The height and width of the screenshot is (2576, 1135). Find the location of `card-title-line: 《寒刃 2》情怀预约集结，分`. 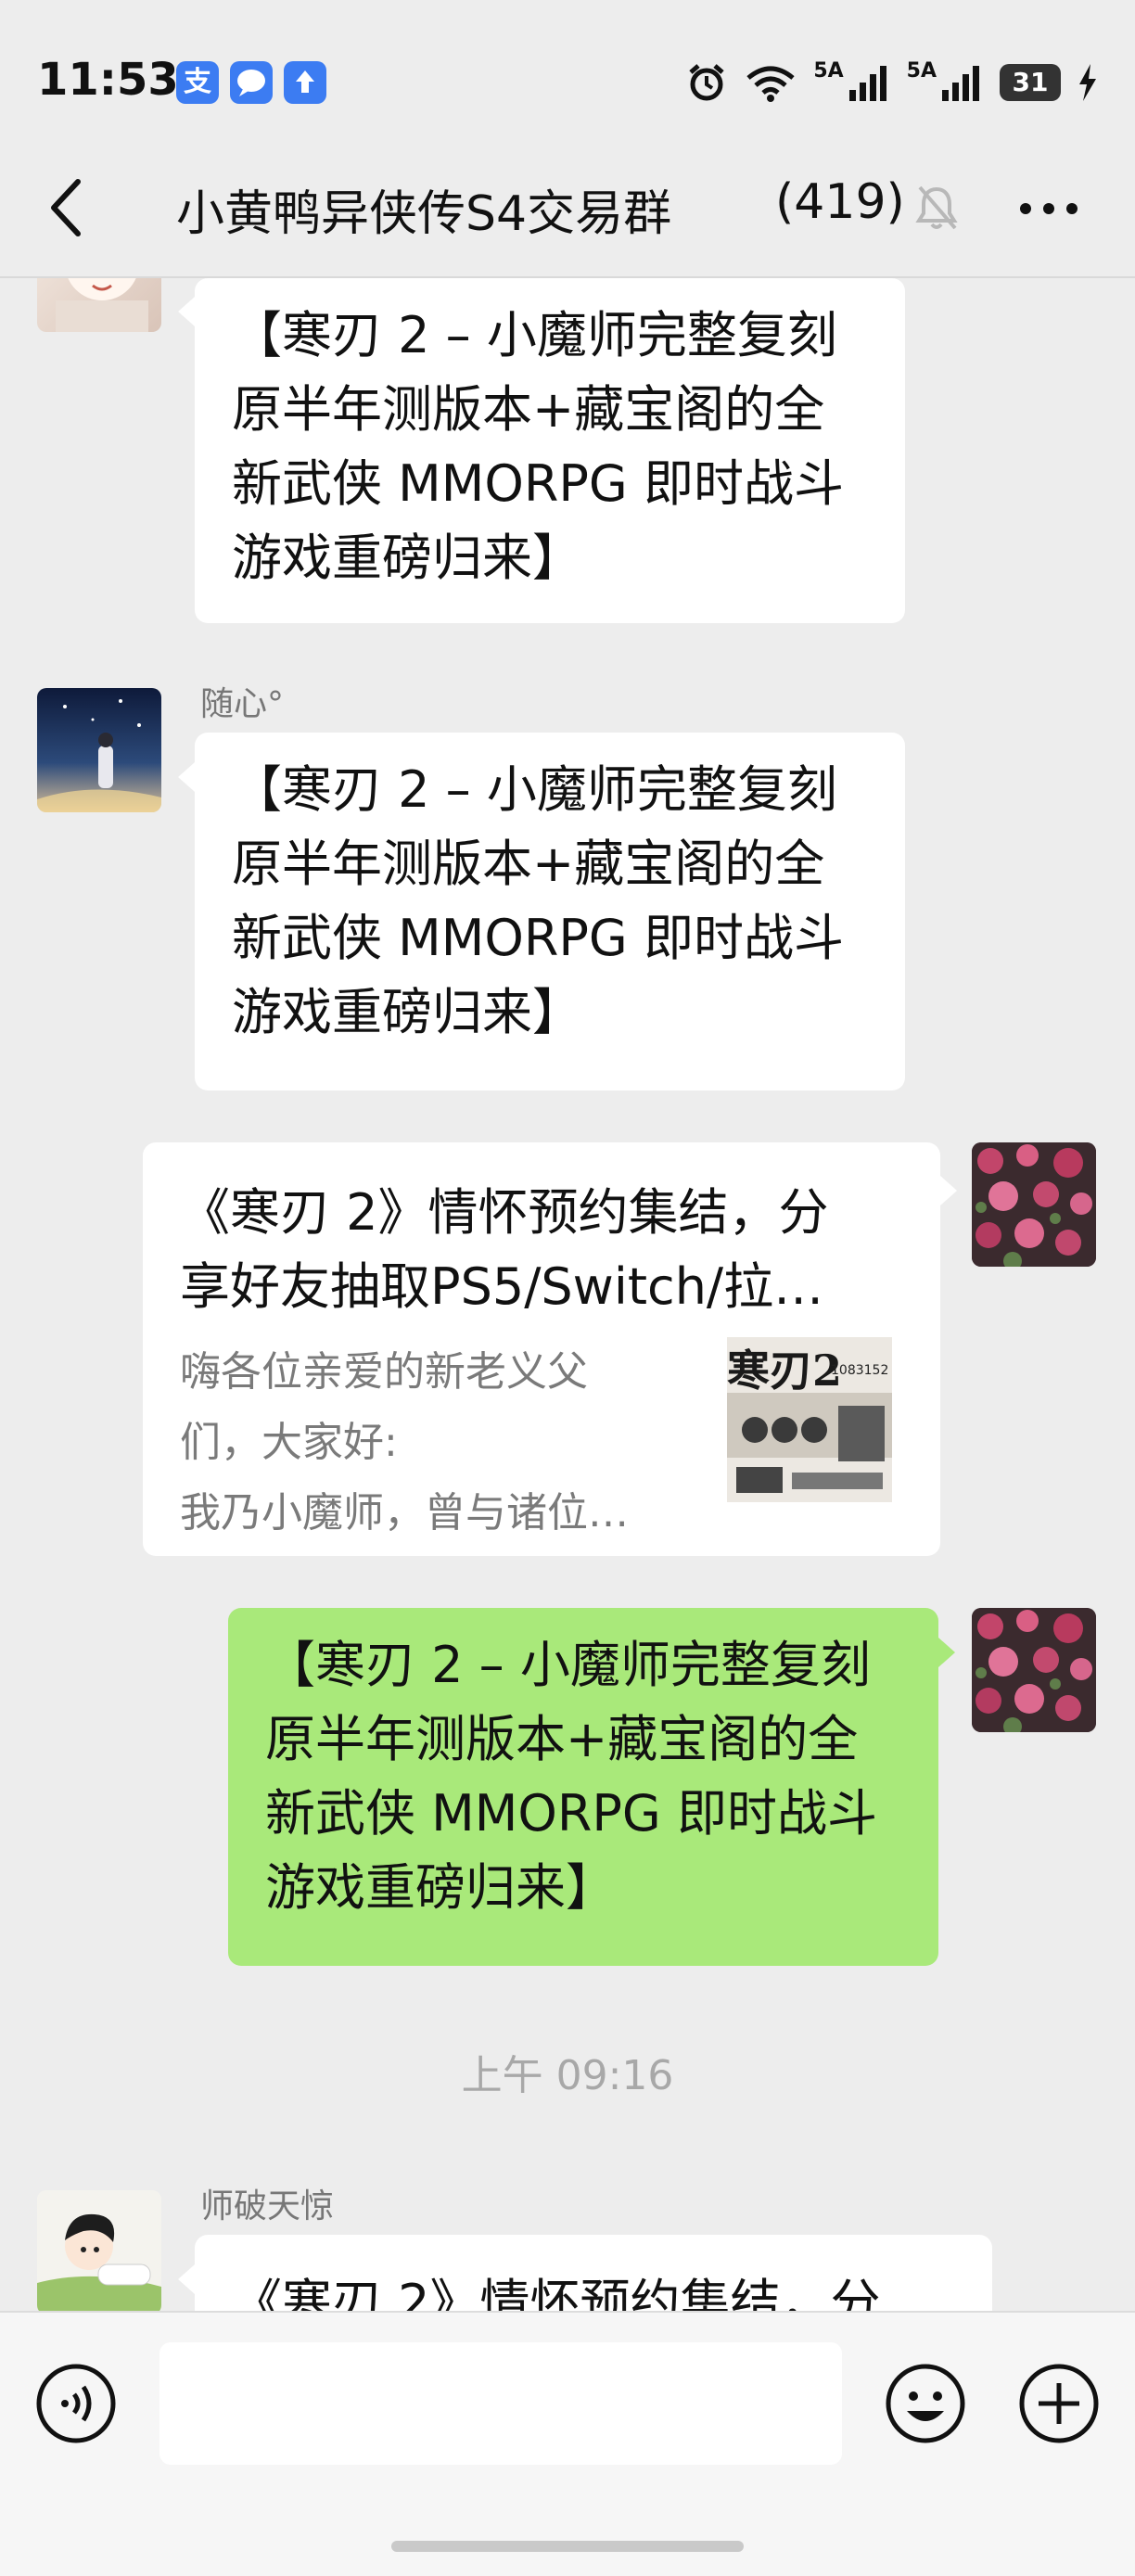

card-title-line: 《寒刃 2》情怀预约集结，分 is located at coordinates (504, 1212).